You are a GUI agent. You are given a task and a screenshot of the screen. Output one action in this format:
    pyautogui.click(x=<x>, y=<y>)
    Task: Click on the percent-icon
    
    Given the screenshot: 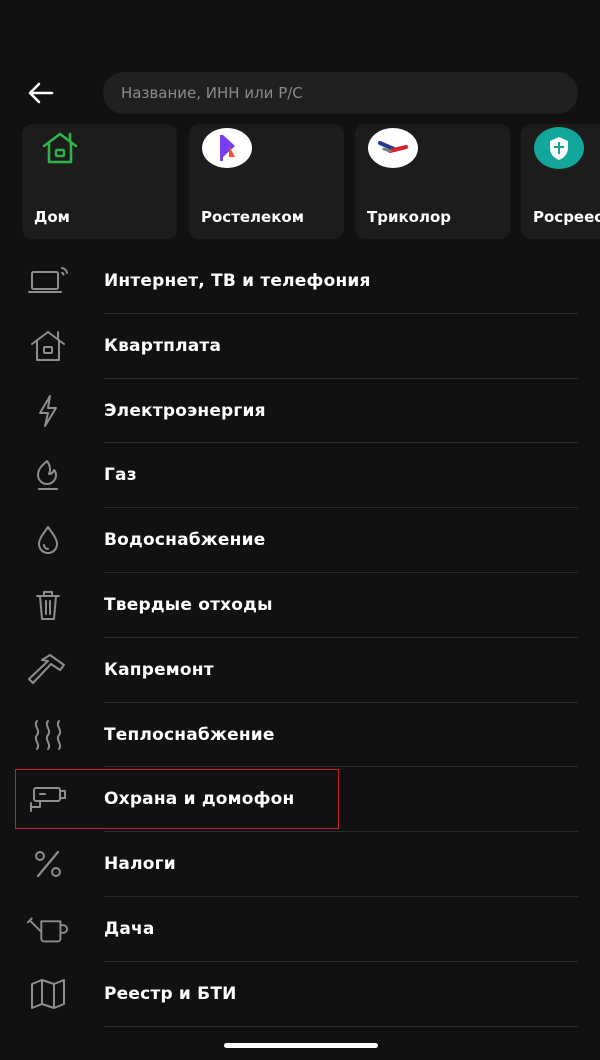 What is the action you would take?
    pyautogui.click(x=48, y=864)
    